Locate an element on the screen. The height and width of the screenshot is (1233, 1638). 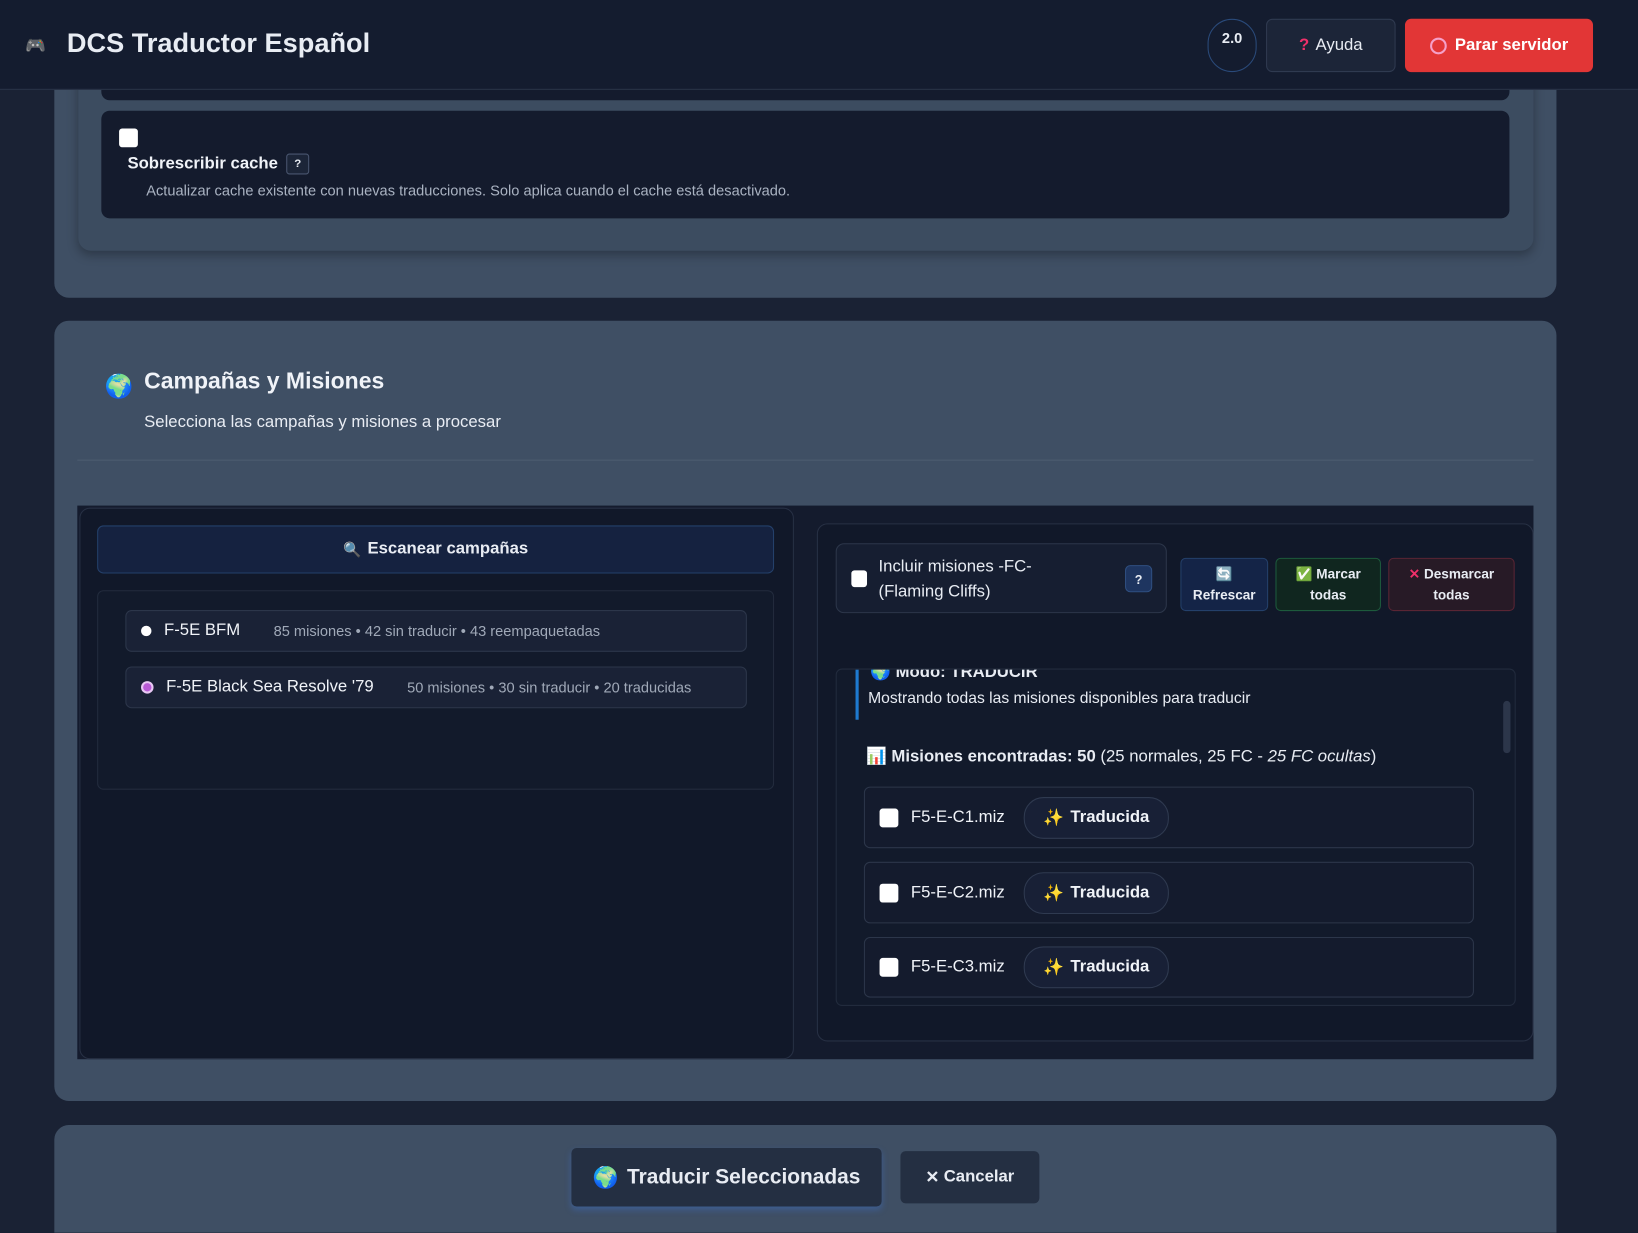
cancel-button: ✕ Cancelar is located at coordinates (970, 1177).